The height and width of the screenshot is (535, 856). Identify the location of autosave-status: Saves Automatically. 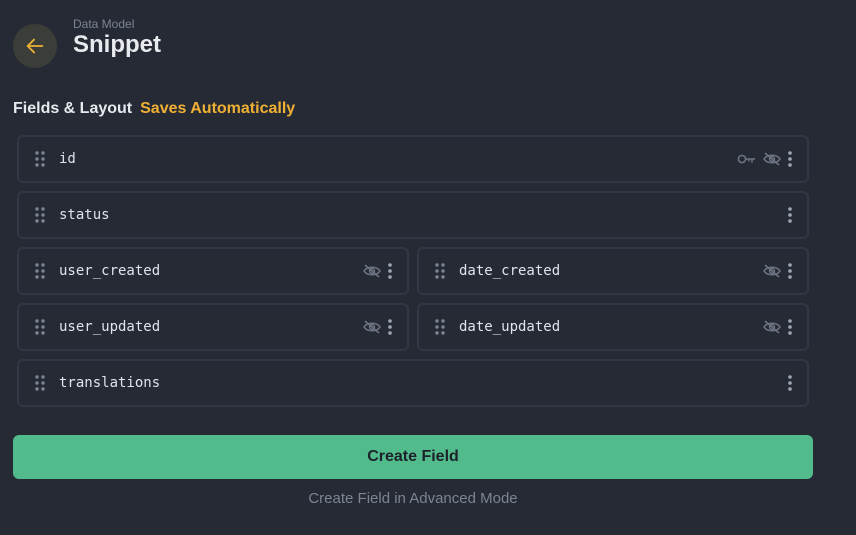
(218, 108).